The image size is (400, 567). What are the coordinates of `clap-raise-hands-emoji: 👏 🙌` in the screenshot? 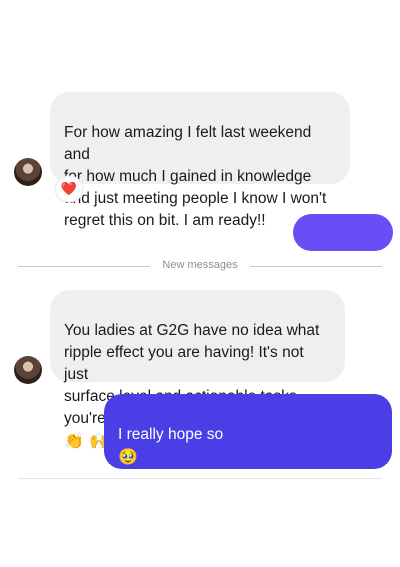 It's located at (86, 440).